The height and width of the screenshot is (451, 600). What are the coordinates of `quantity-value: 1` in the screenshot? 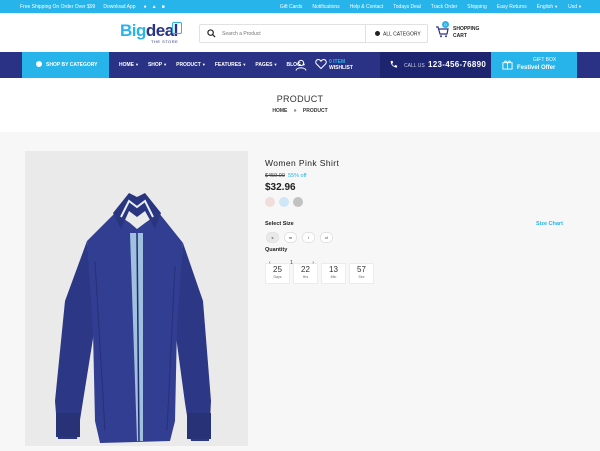 It's located at (291, 263).